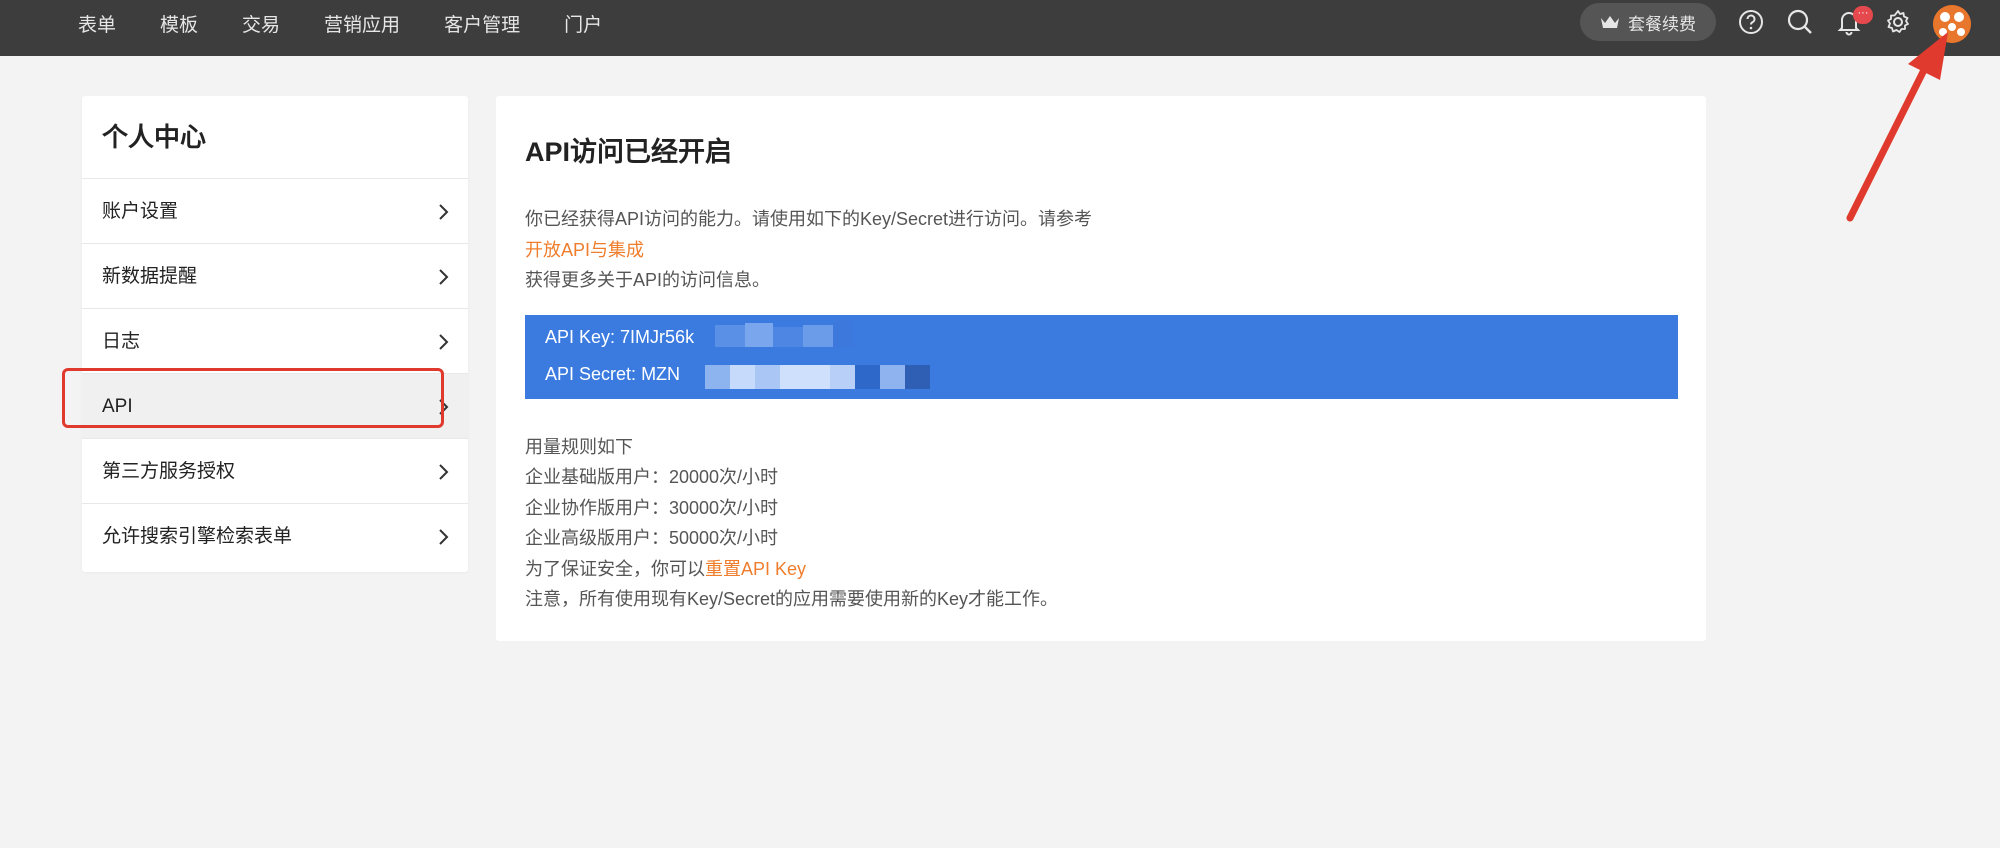 The height and width of the screenshot is (848, 2000). I want to click on crown-icon, so click(1610, 22).